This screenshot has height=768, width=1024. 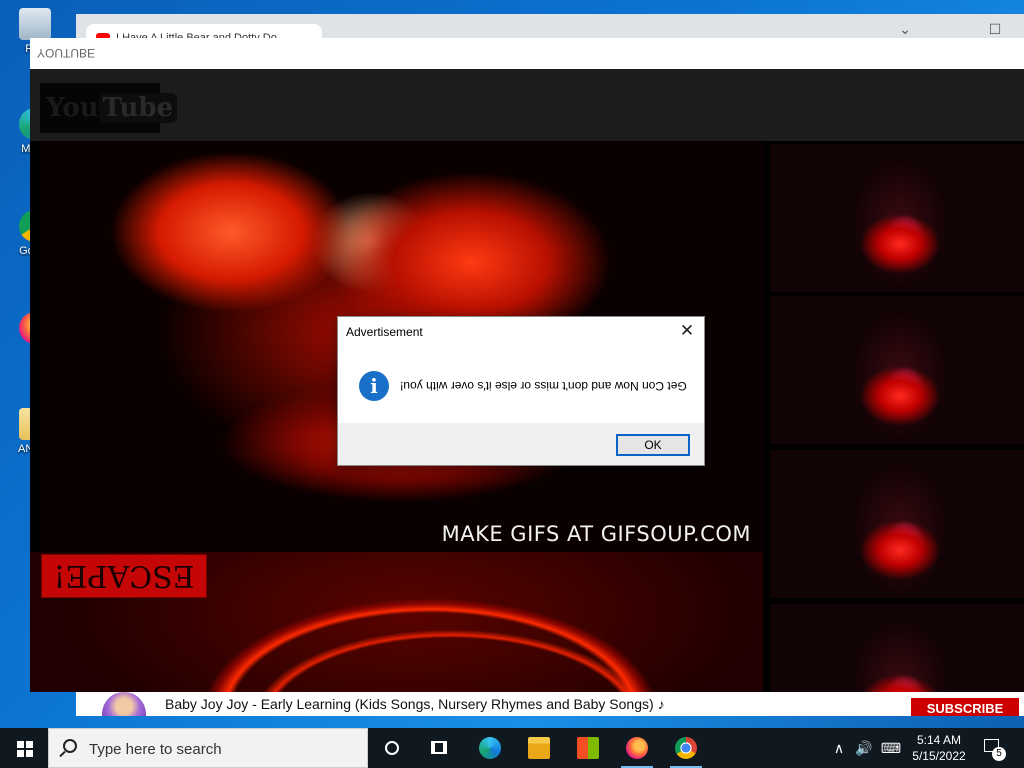 What do you see at coordinates (995, 29) in the screenshot?
I see `maximize-icon: ☐` at bounding box center [995, 29].